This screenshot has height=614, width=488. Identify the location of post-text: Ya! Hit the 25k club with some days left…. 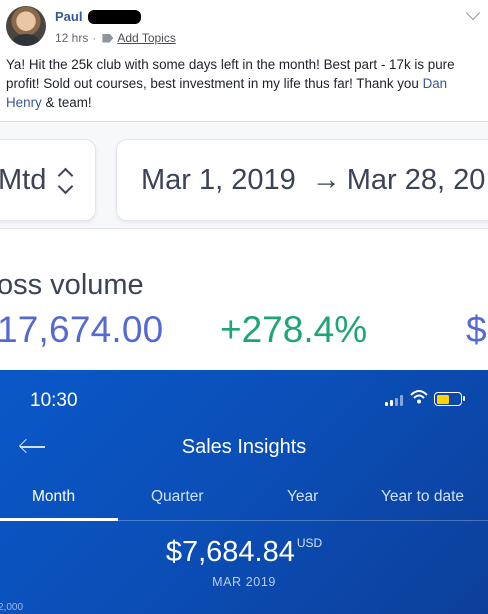
(245, 83).